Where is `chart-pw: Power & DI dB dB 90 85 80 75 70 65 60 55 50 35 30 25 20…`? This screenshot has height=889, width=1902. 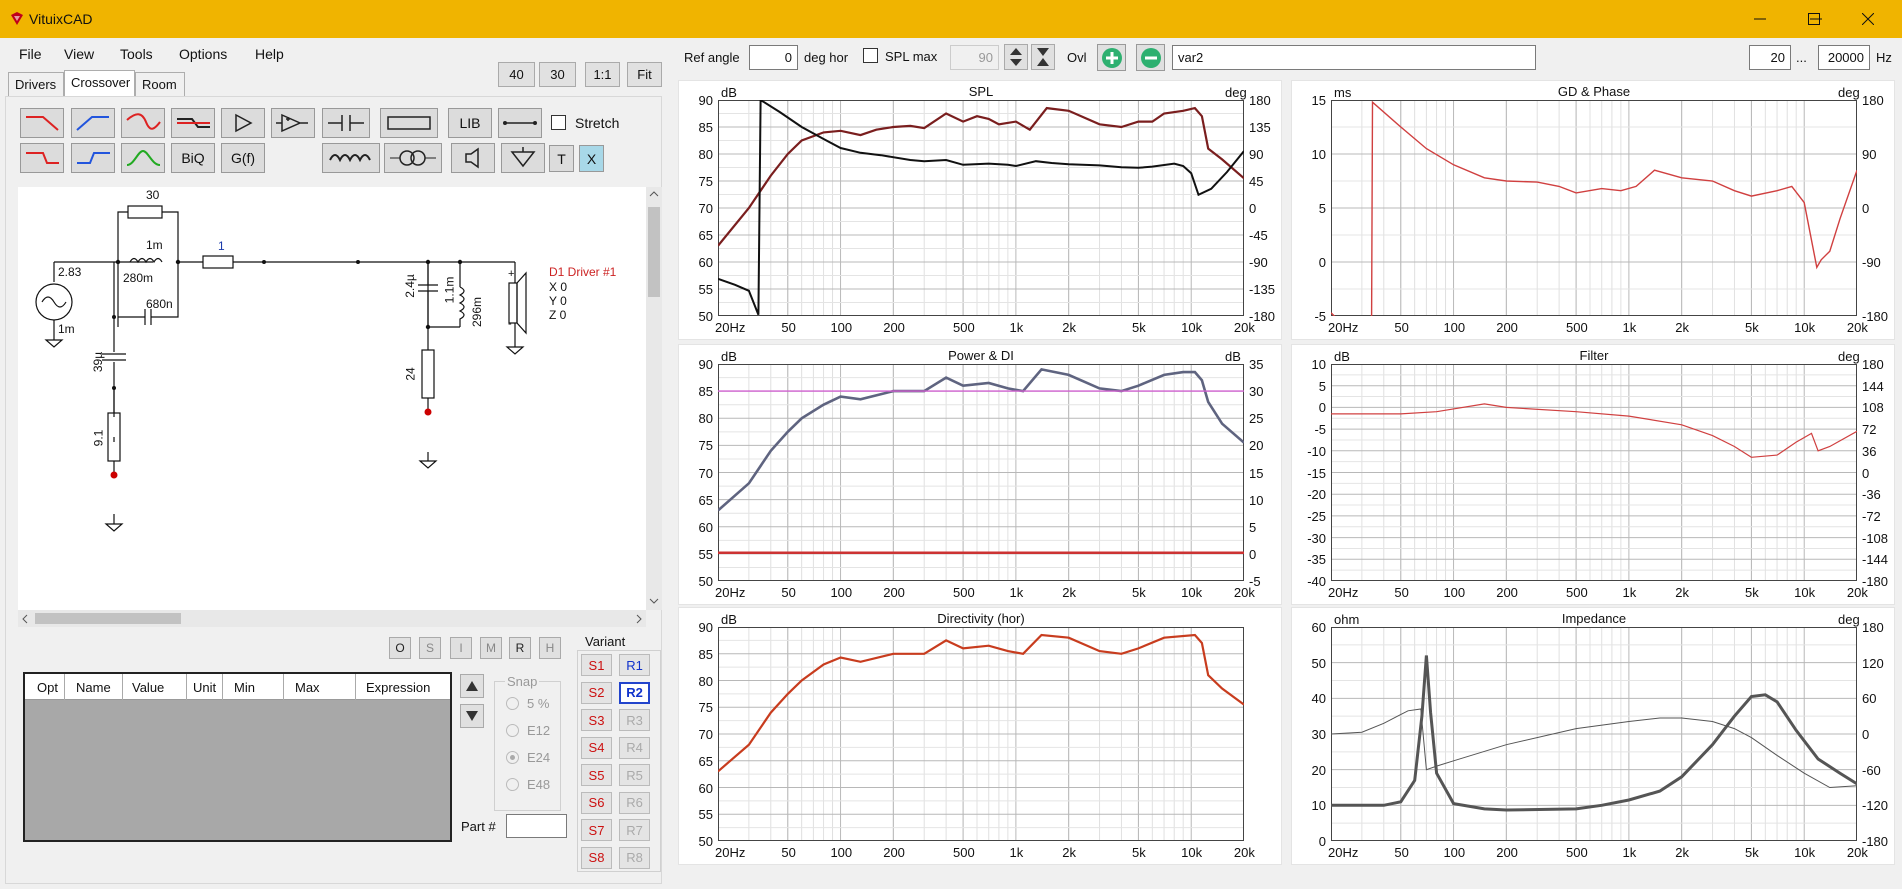 chart-pw: Power & DI dB dB 90 85 80 75 70 65 60 55 50 35 30 25 20… is located at coordinates (980, 474).